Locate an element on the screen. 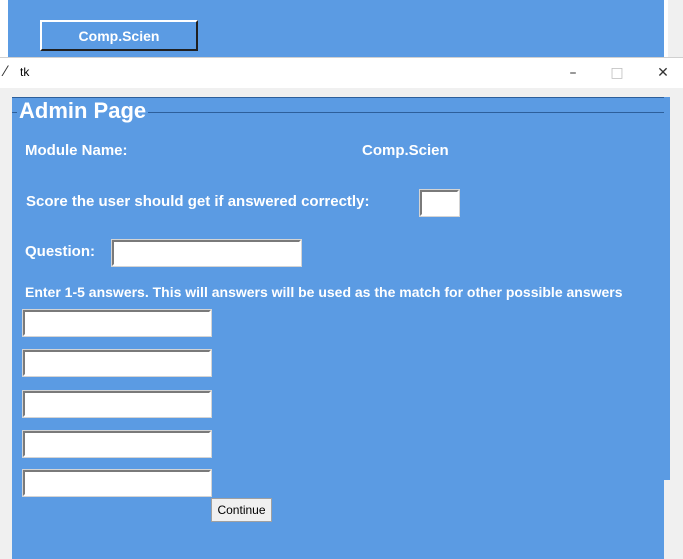 The image size is (683, 559). question-label: Question: is located at coordinates (60, 251).